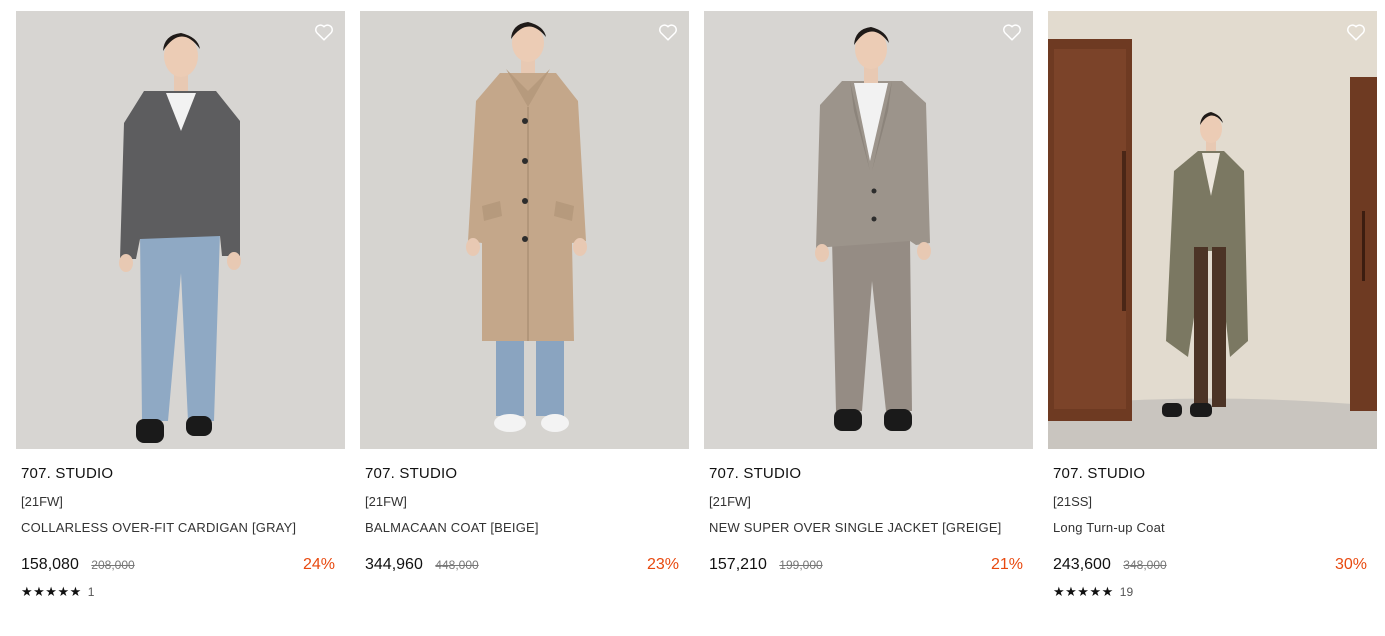 Image resolution: width=1385 pixels, height=636 pixels. Describe the element at coordinates (457, 565) in the screenshot. I see `original-price: 448,000` at that location.